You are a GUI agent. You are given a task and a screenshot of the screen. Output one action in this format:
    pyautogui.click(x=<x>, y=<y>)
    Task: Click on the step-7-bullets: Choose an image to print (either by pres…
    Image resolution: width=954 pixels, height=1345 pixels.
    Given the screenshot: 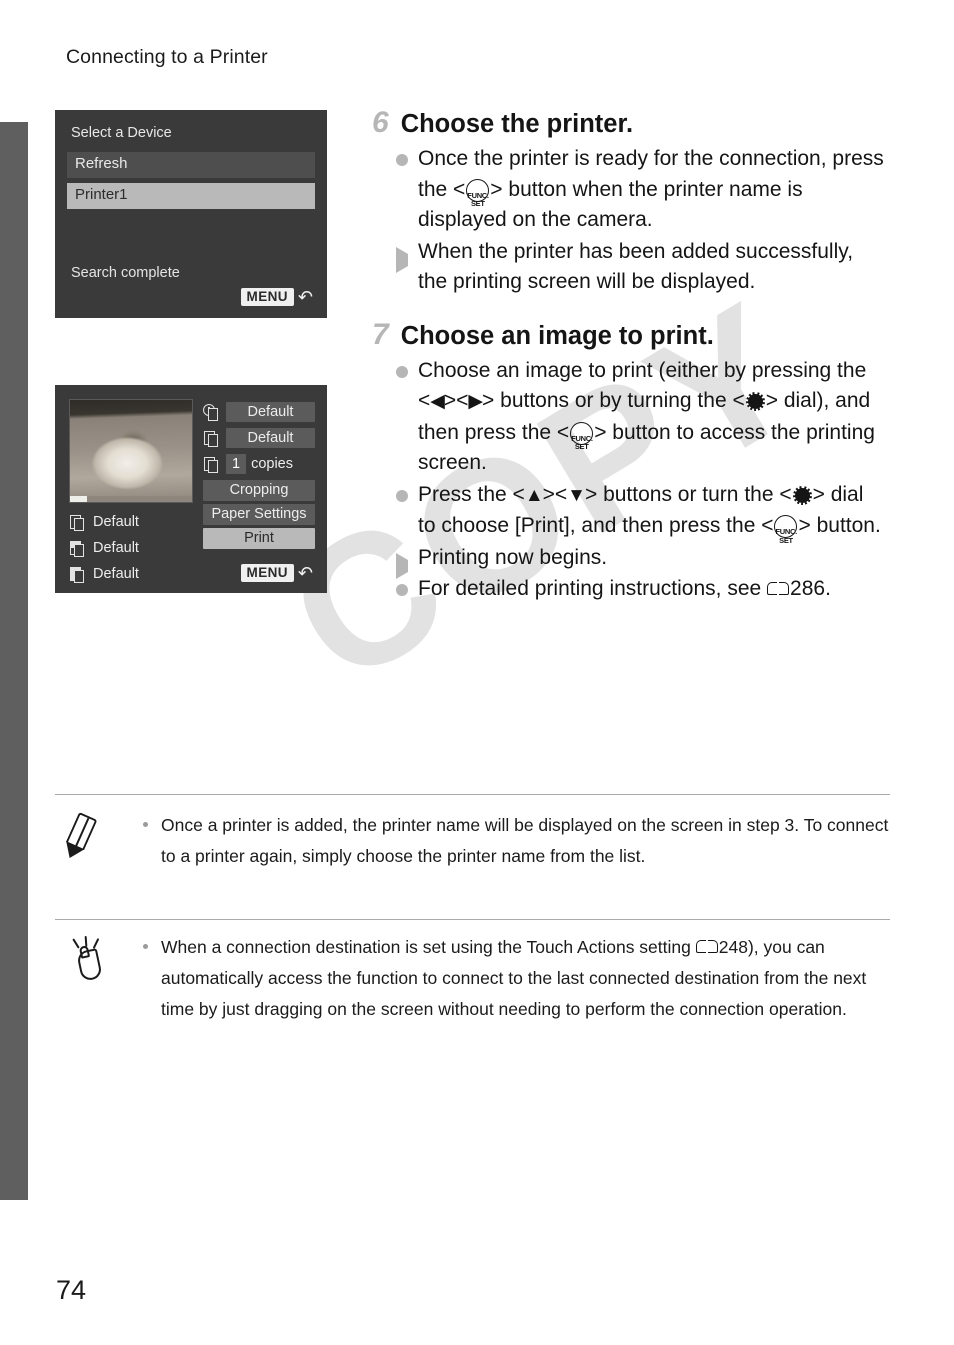 What is the action you would take?
    pyautogui.click(x=628, y=480)
    